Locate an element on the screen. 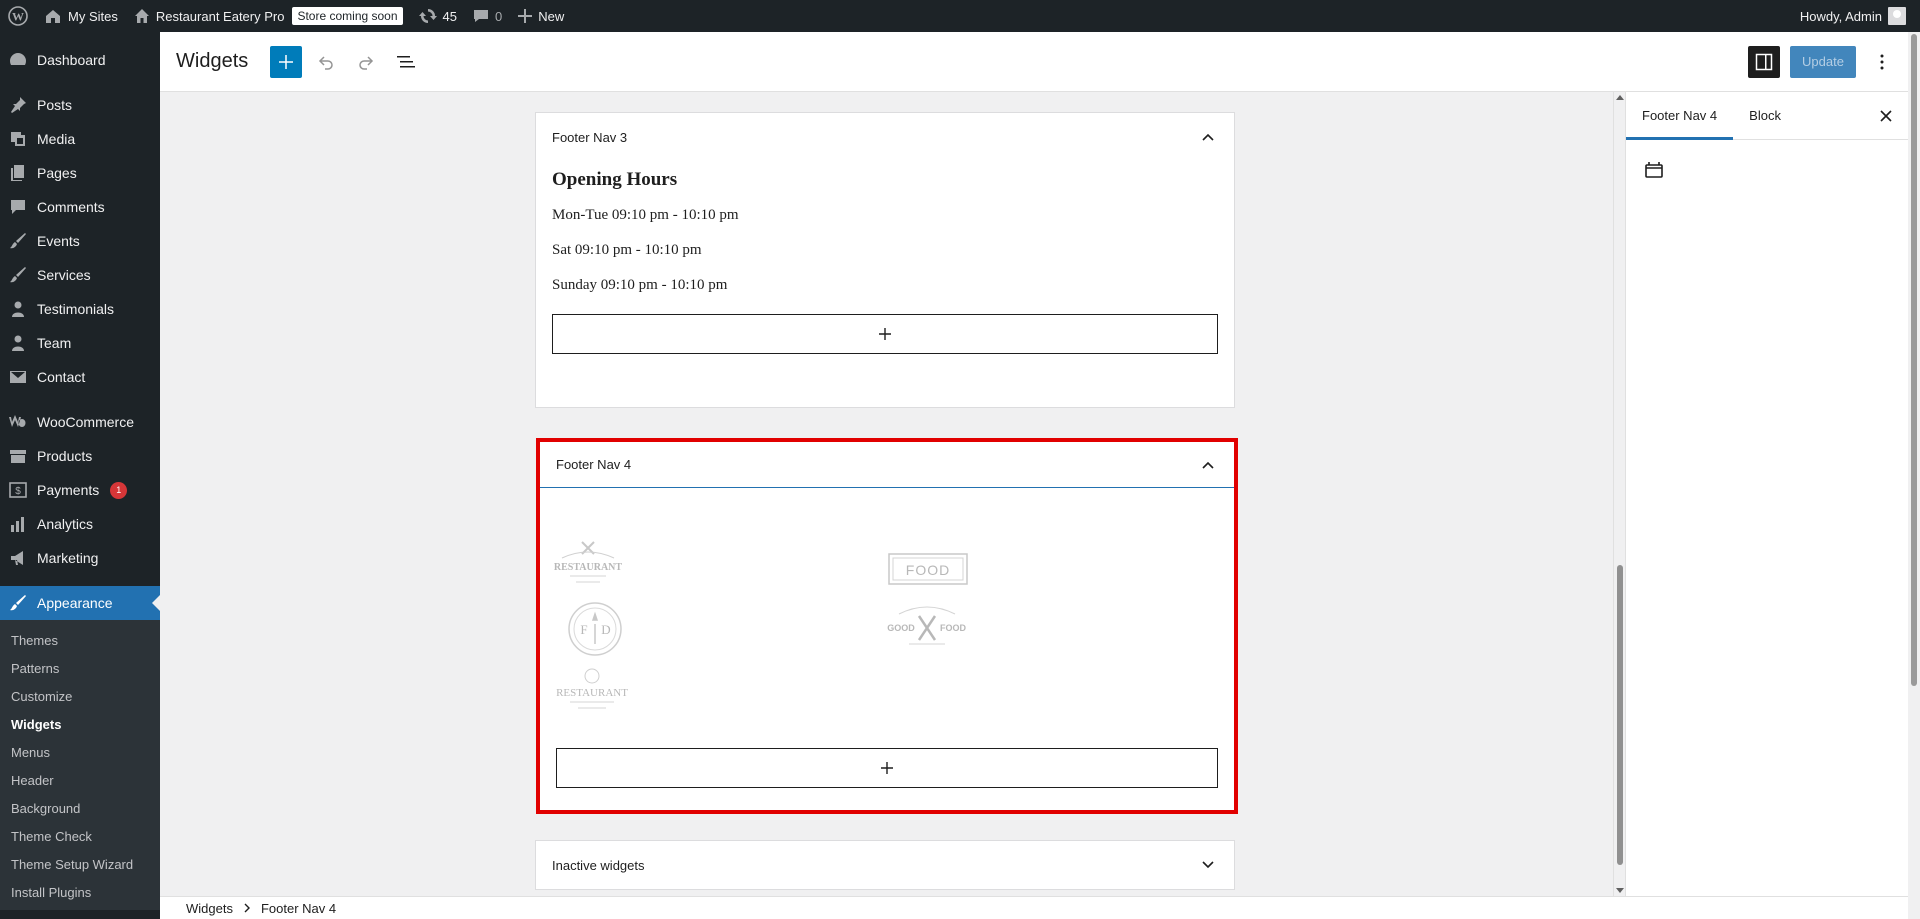 The image size is (1920, 919). sidebar-item-label: WooCommerce is located at coordinates (85, 422).